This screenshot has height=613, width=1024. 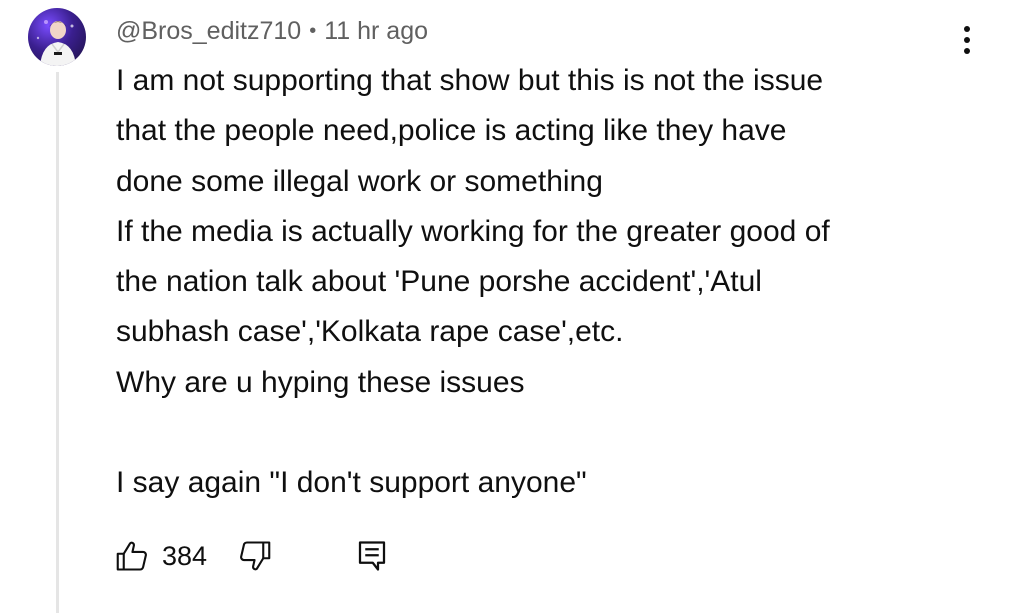 I want to click on dislike-button, so click(x=255, y=556).